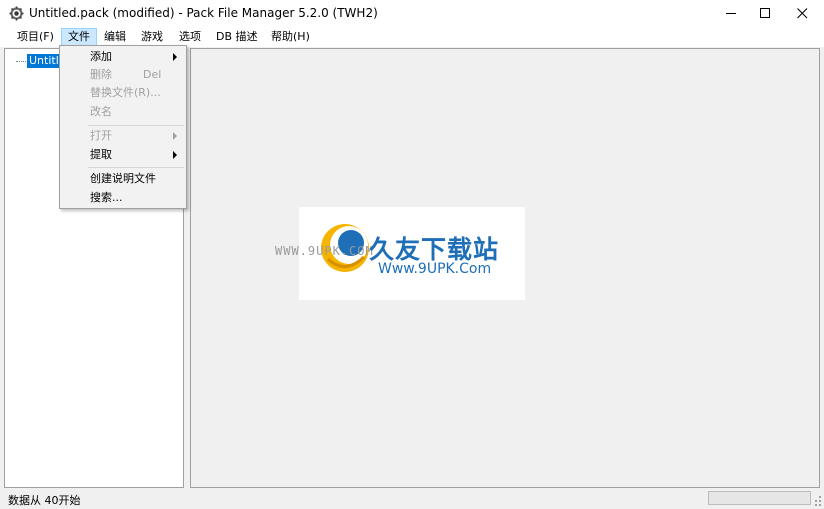 The height and width of the screenshot is (509, 824). Describe the element at coordinates (101, 154) in the screenshot. I see `menu-item-extract-label: 提取` at that location.